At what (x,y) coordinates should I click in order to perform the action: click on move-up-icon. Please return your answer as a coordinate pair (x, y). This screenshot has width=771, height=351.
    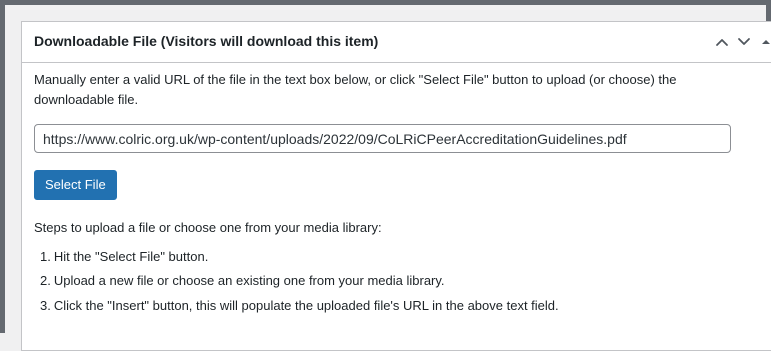
    Looking at the image, I should click on (722, 42).